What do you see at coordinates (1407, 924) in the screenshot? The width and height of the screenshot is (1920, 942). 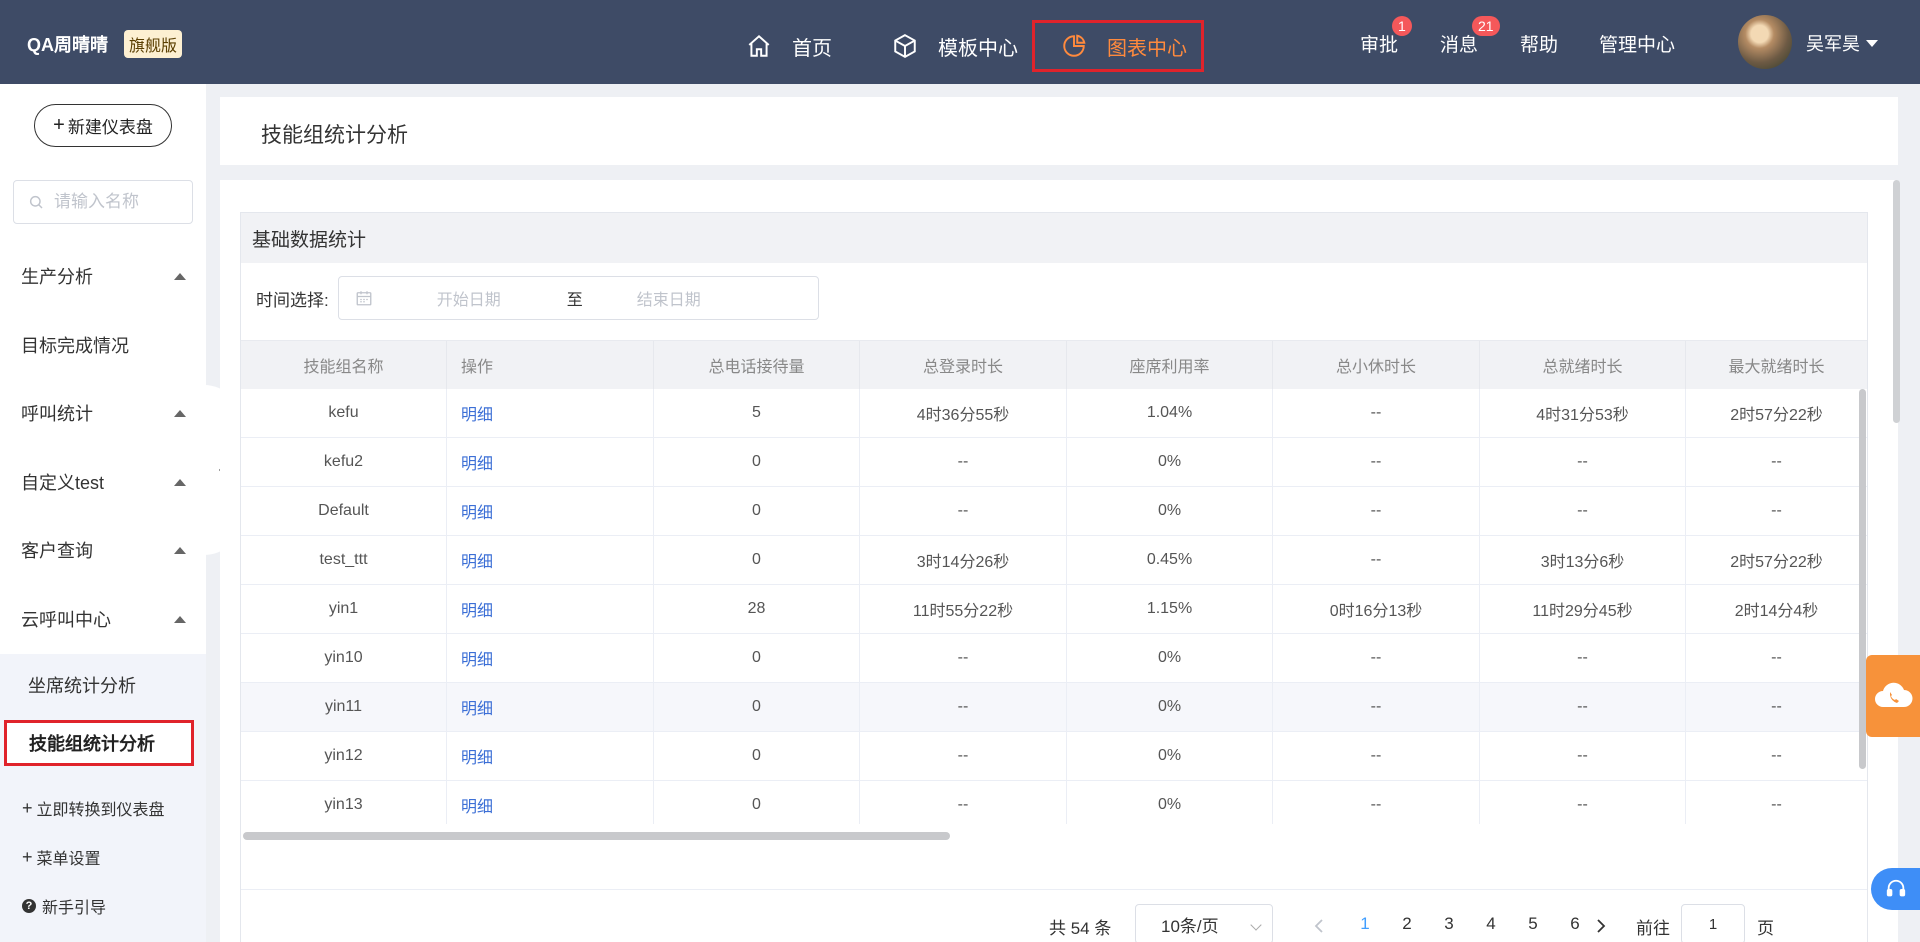 I see `page-number-button: 2` at bounding box center [1407, 924].